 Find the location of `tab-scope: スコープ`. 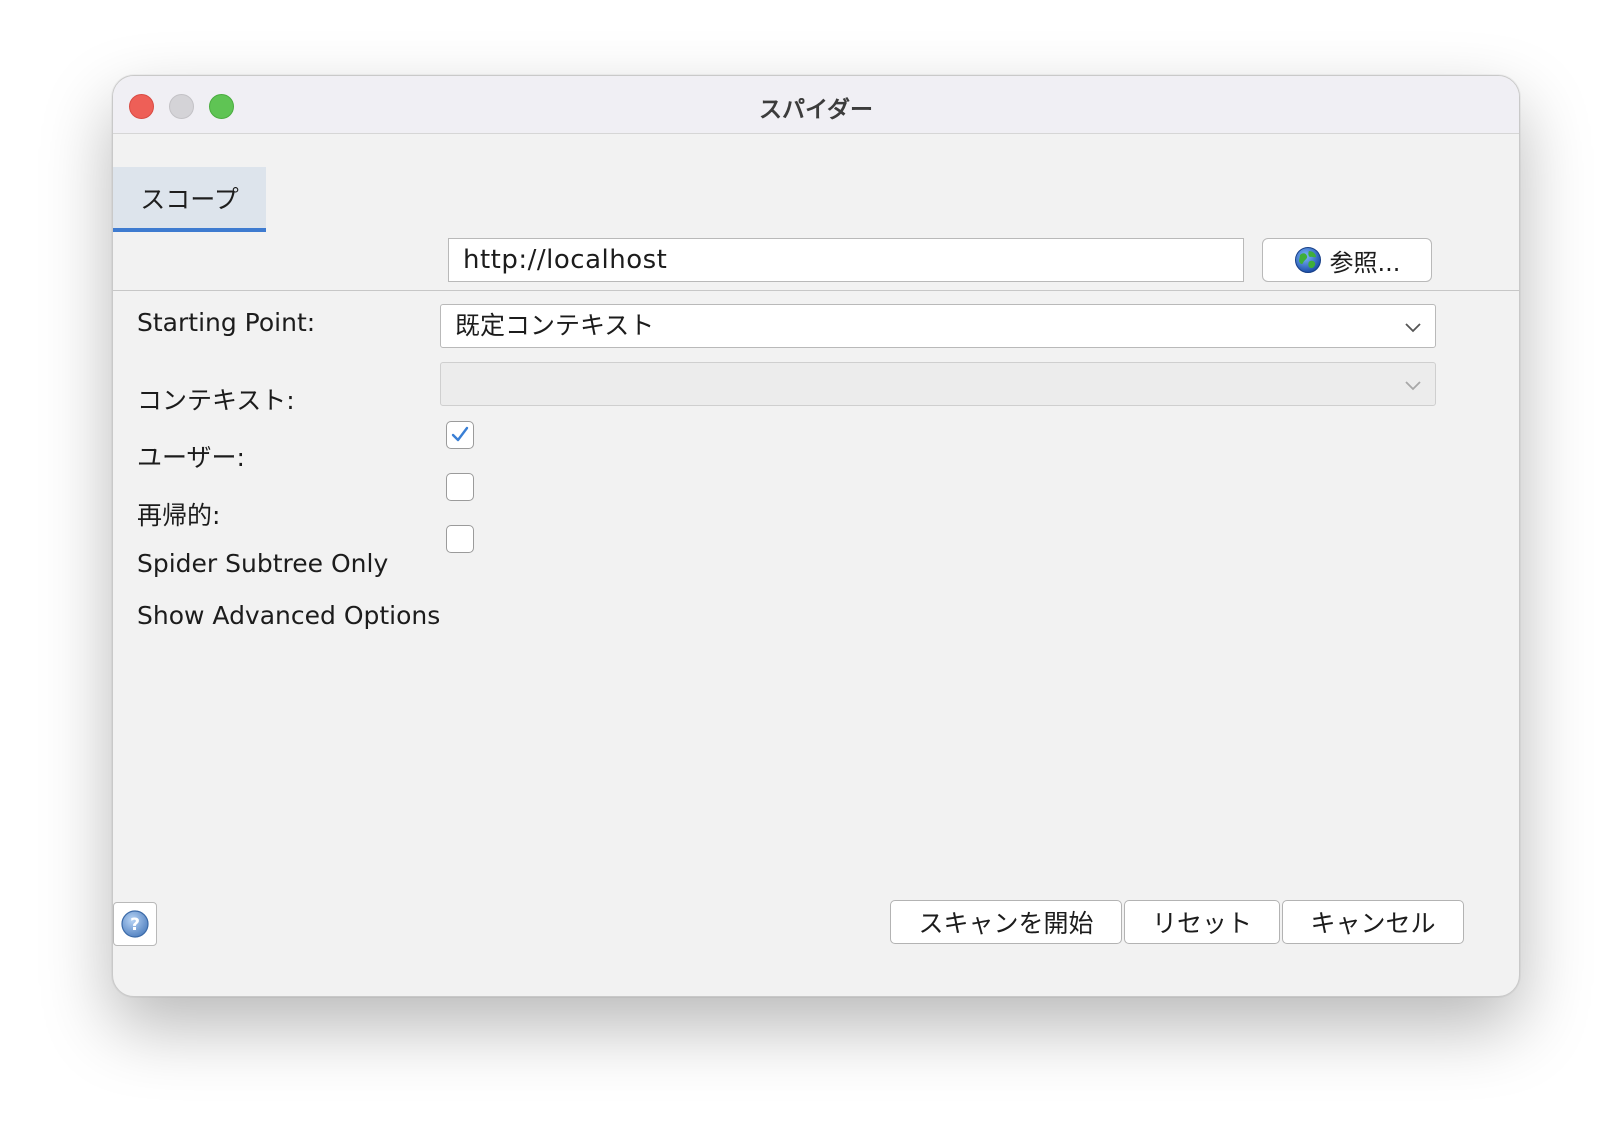

tab-scope: スコープ is located at coordinates (189, 199).